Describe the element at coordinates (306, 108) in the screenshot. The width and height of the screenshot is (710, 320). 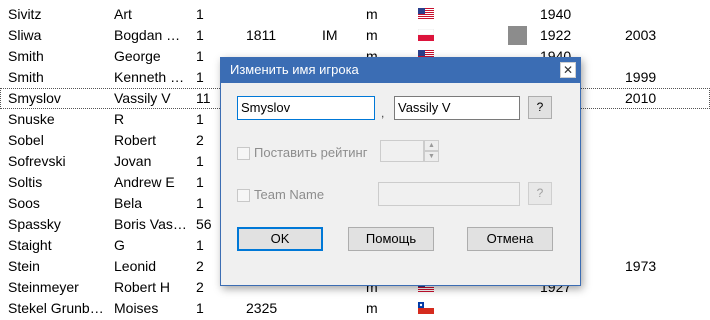
I see `last-name-input: Smyslov` at that location.